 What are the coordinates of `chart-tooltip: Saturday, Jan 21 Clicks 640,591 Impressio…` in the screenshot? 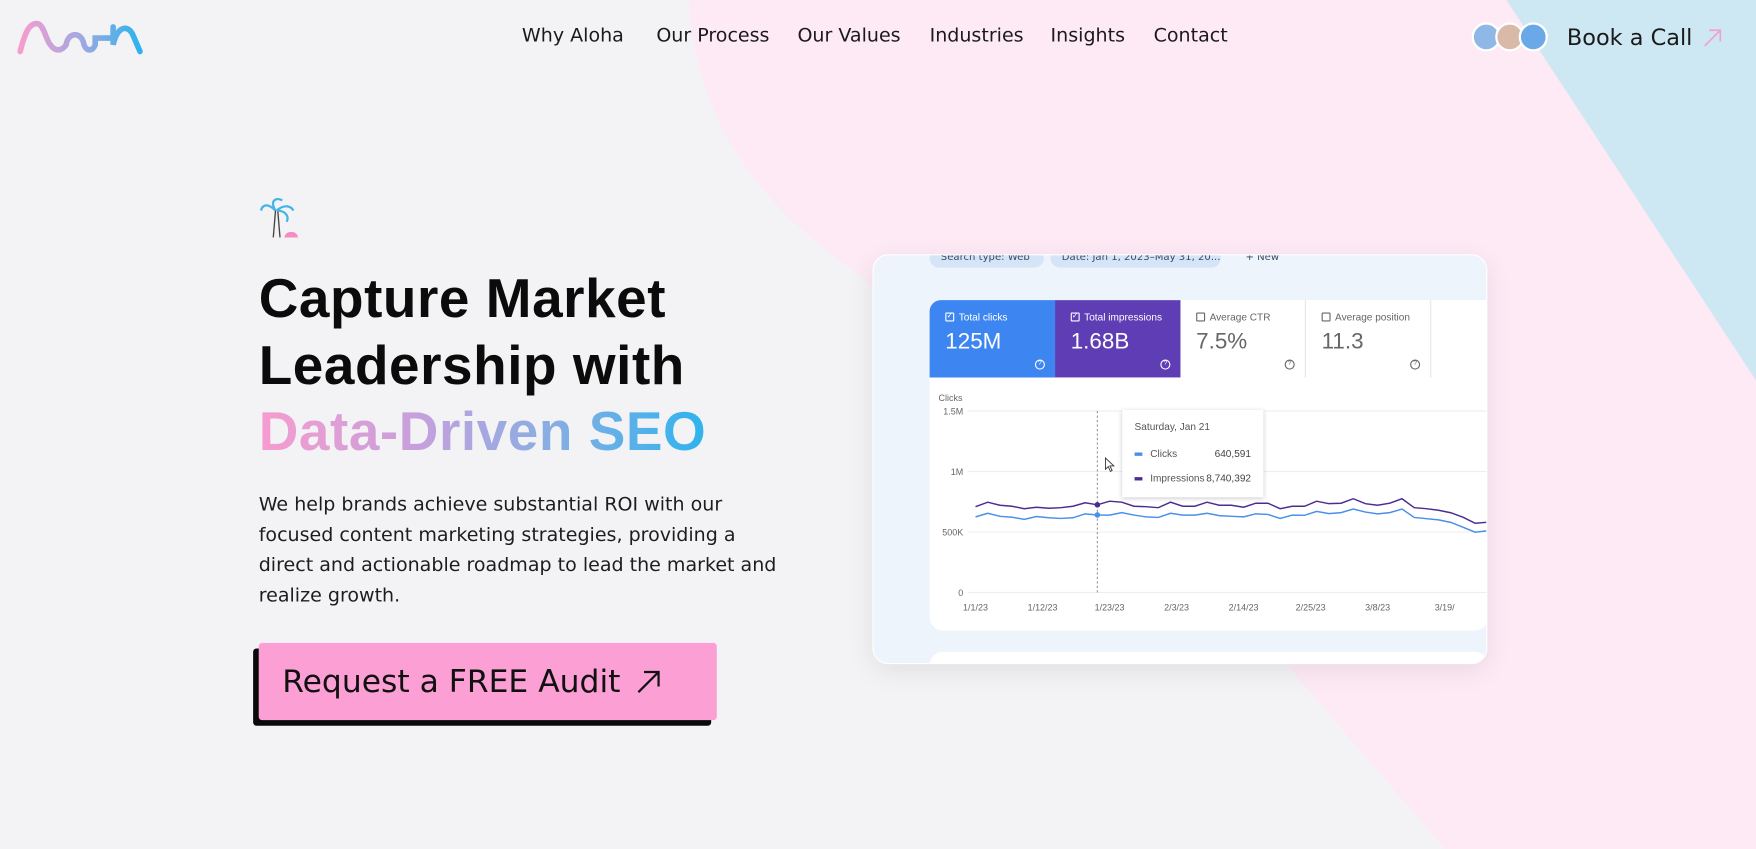 It's located at (1193, 453).